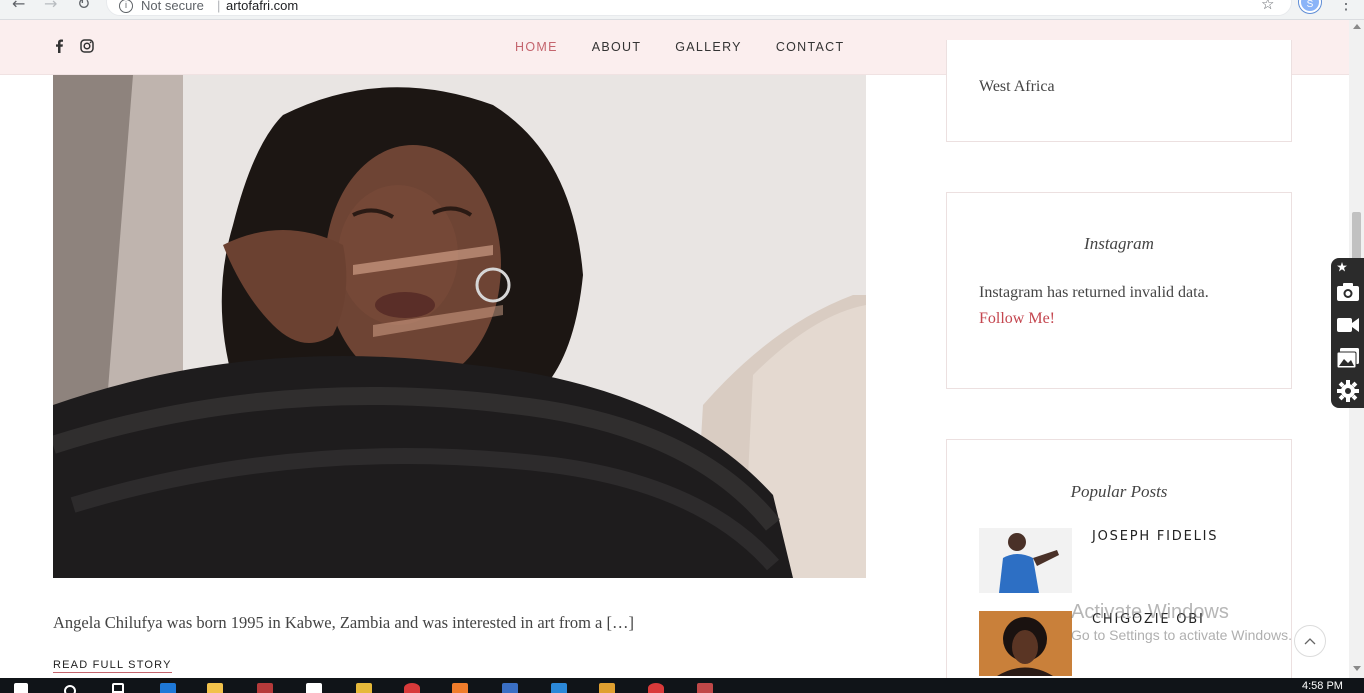 The height and width of the screenshot is (693, 1364). What do you see at coordinates (1119, 243) in the screenshot?
I see `instagram-widget-title: Instagram` at bounding box center [1119, 243].